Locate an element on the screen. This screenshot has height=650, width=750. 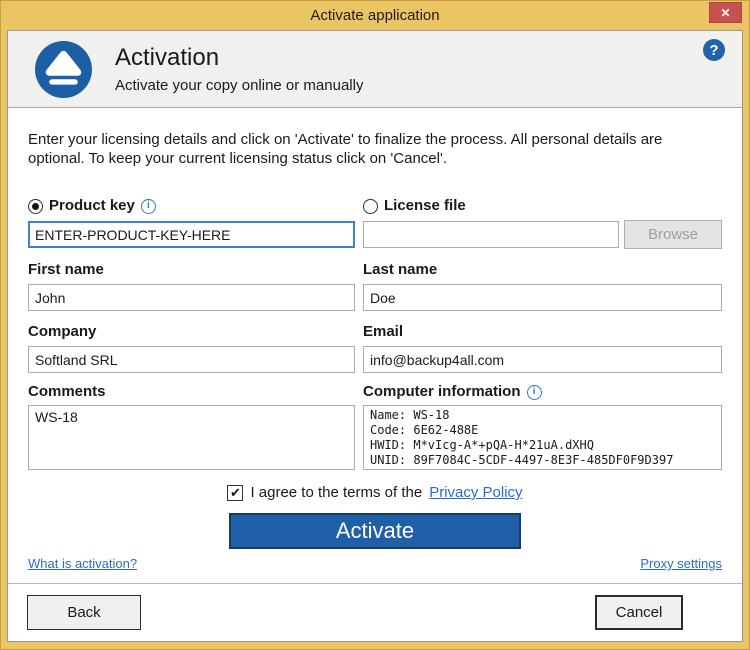
computer-info-info-icon: i is located at coordinates (534, 392).